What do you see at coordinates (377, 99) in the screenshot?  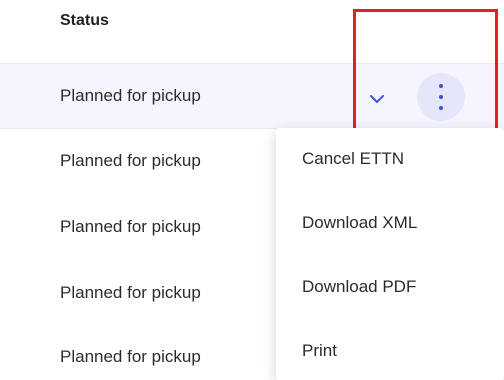 I see `chevron-down-icon` at bounding box center [377, 99].